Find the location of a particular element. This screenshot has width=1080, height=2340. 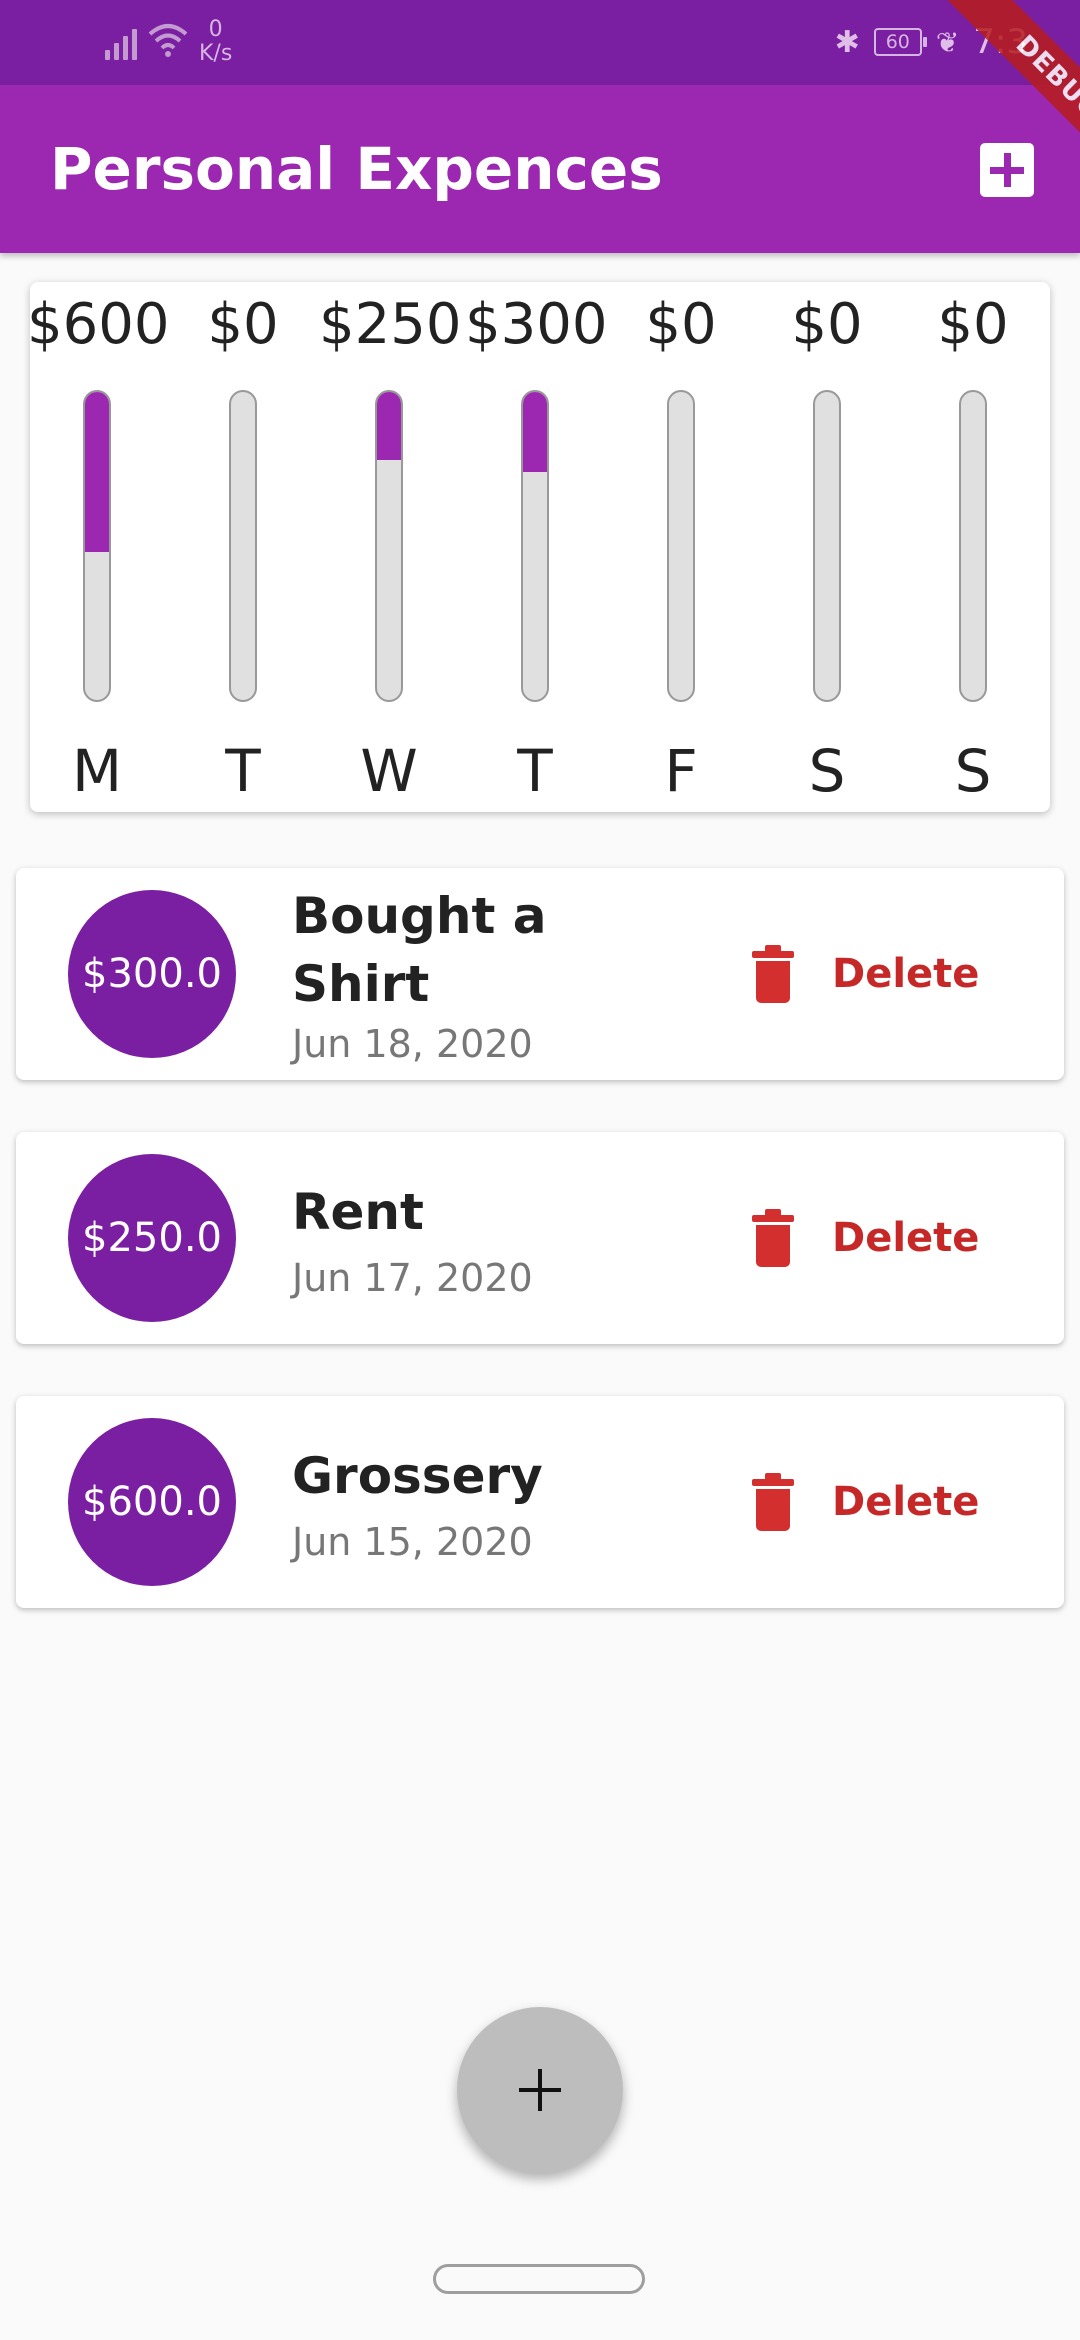

home-indicator is located at coordinates (539, 2279).